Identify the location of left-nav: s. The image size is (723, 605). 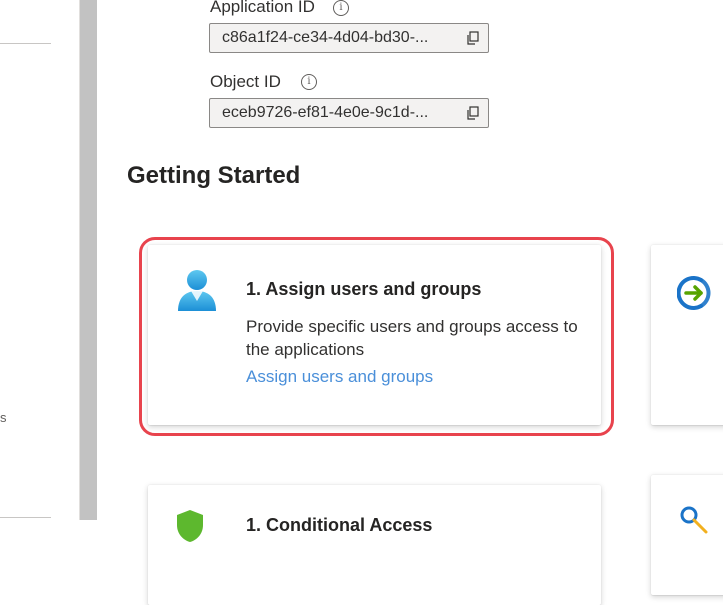
(40, 260).